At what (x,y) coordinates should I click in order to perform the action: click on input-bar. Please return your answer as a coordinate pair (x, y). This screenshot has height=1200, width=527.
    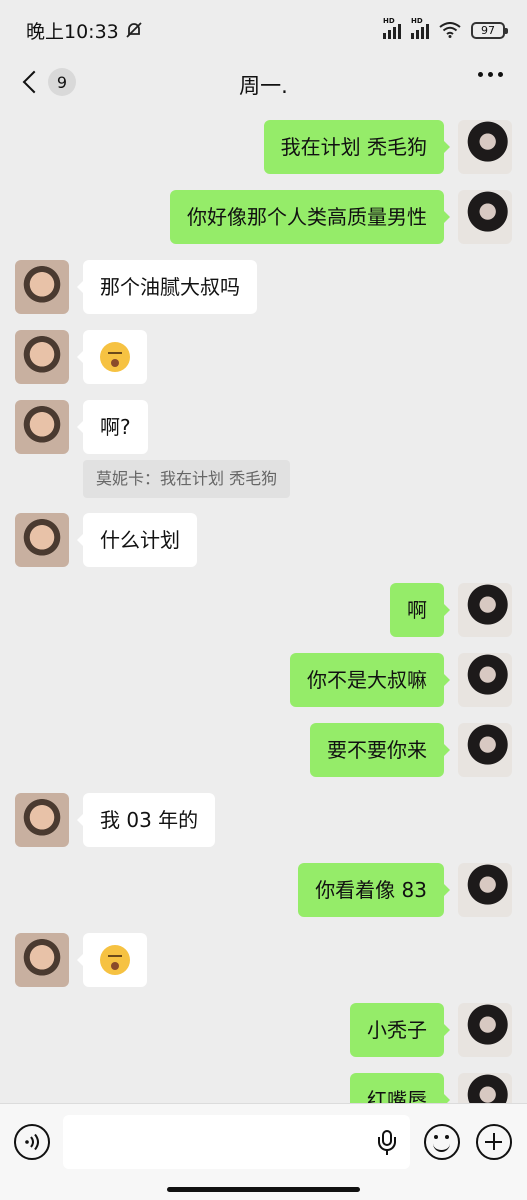
    Looking at the image, I should click on (263, 1151).